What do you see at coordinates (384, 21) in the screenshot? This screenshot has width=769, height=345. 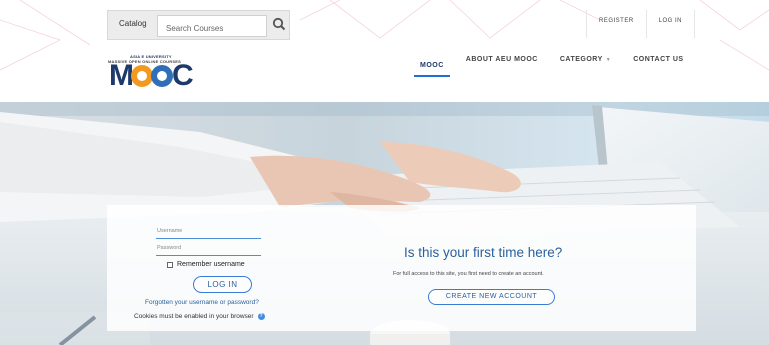 I see `top-bar: Catalog REGISTER LOG IN` at bounding box center [384, 21].